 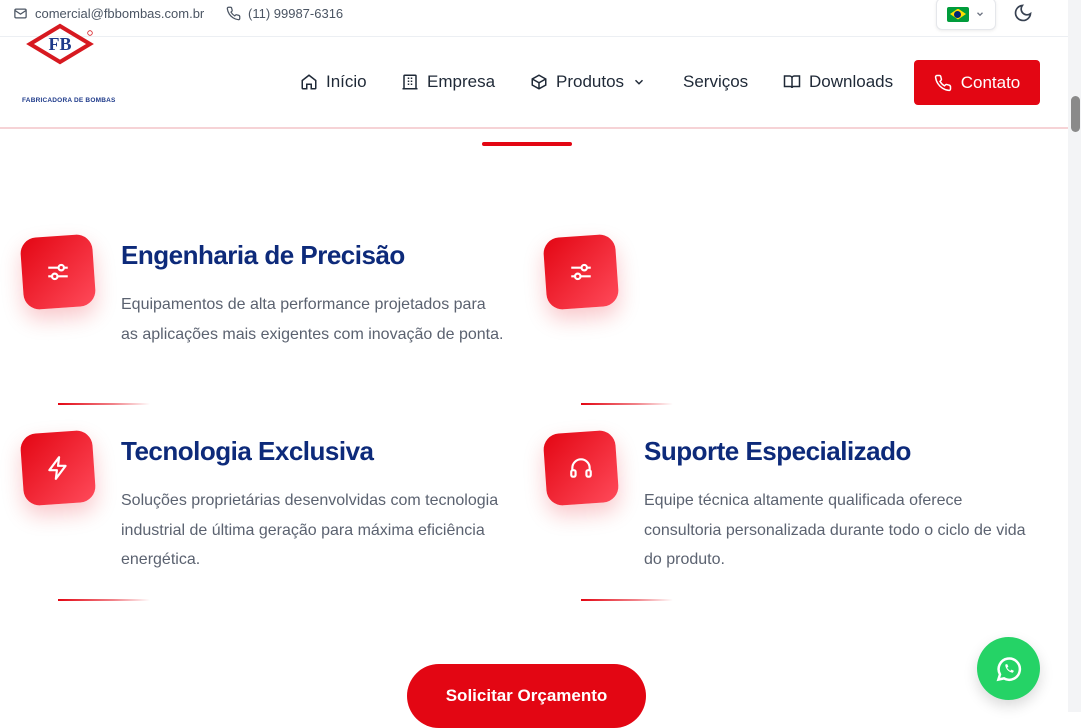 What do you see at coordinates (539, 82) in the screenshot?
I see `package-icon` at bounding box center [539, 82].